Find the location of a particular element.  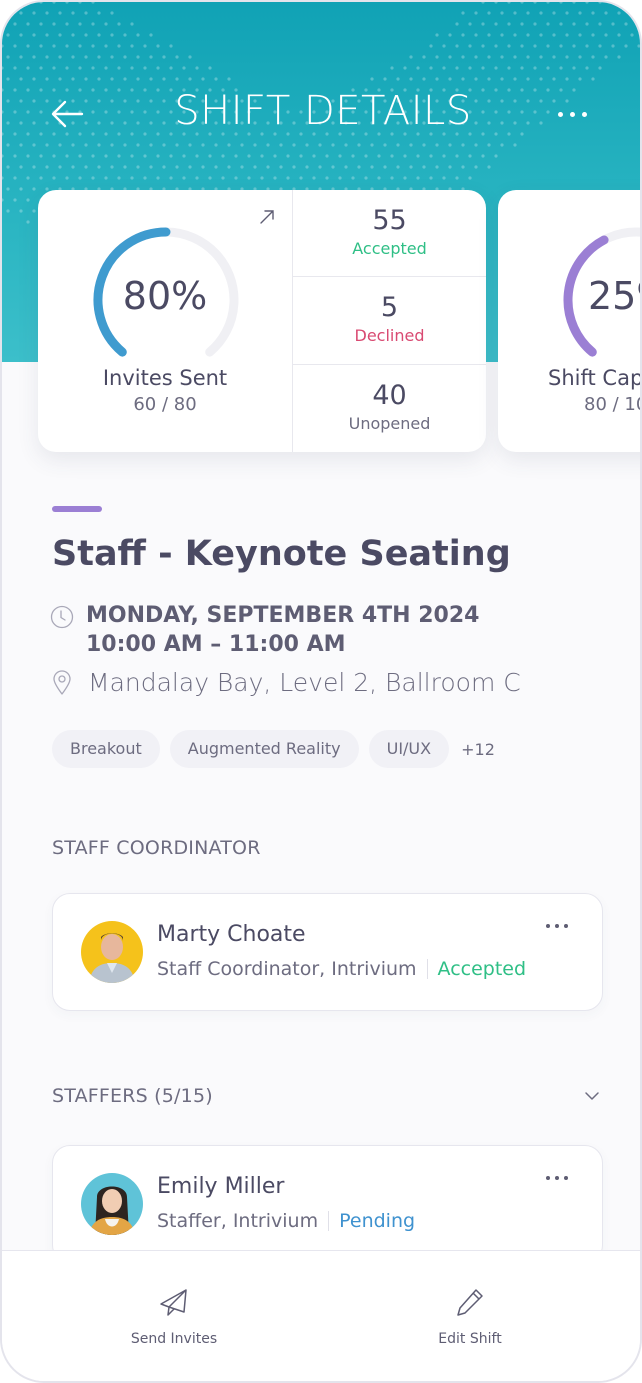

edit-shift-button: Edit Shift is located at coordinates (470, 1316).